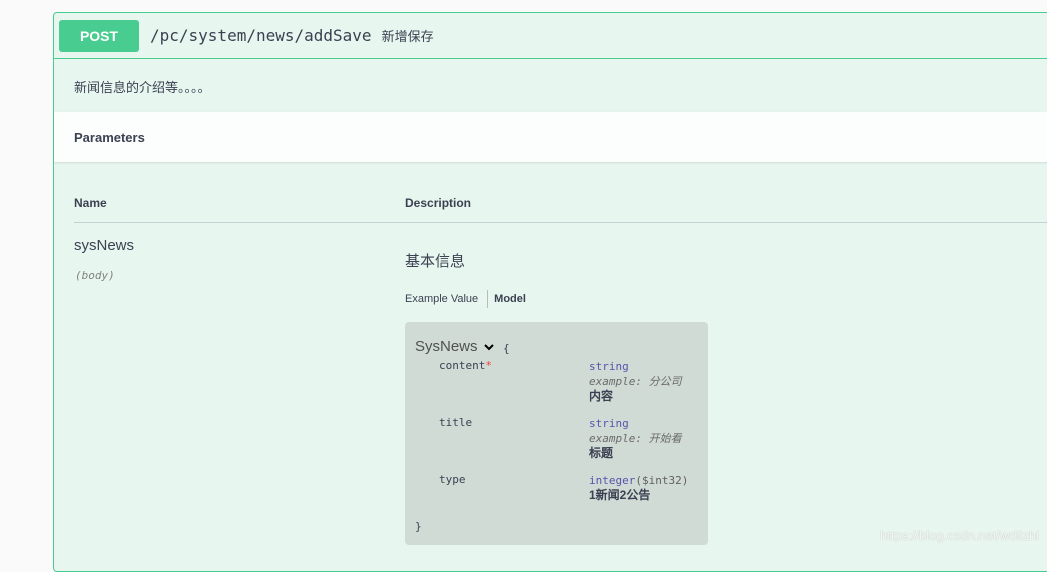  Describe the element at coordinates (261, 35) in the screenshot. I see `endpoint-path: /pc/system/news/addSave` at that location.